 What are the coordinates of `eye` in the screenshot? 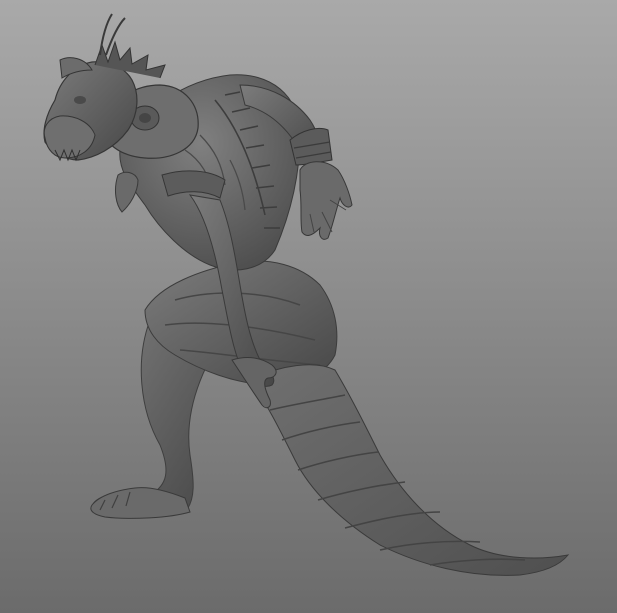 It's located at (80, 100).